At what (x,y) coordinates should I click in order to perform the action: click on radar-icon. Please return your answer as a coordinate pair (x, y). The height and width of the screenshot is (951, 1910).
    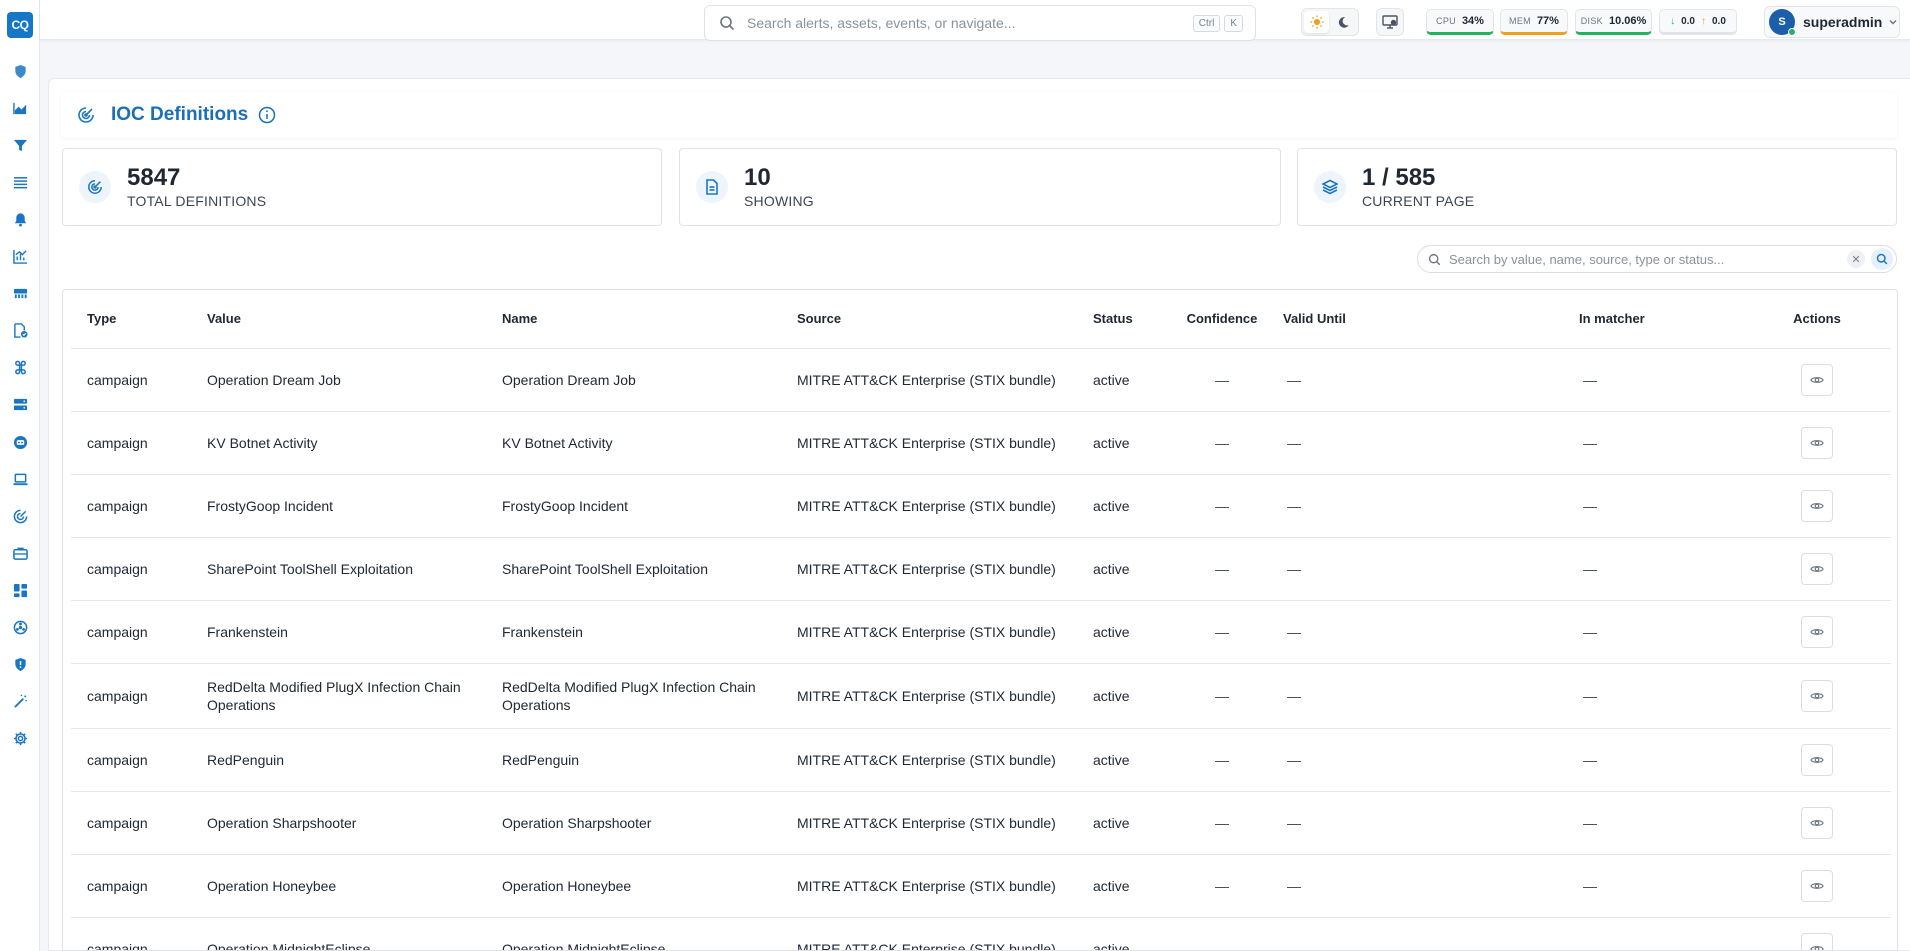
    Looking at the image, I should click on (20, 516).